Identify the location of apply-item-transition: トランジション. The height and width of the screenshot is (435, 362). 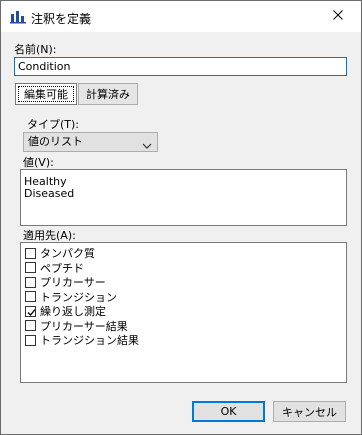
(183, 297).